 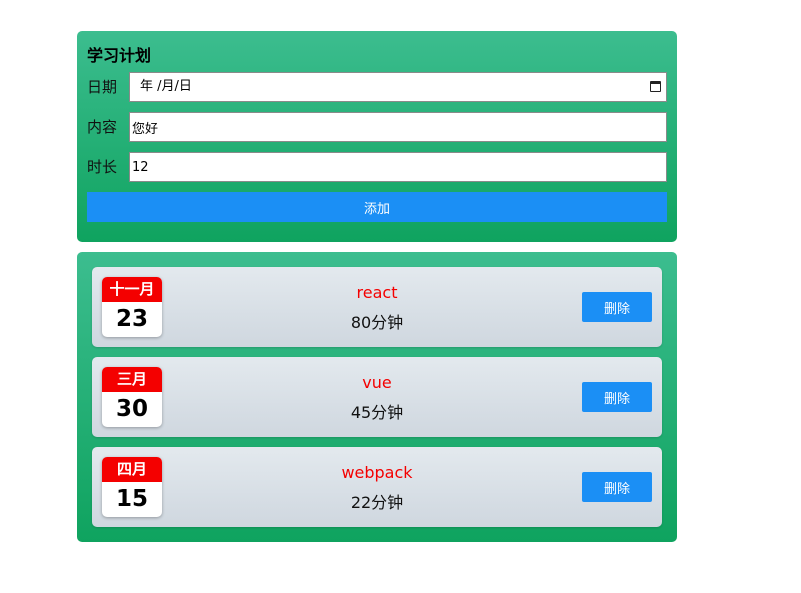 I want to click on item-title: webpack, so click(x=377, y=472).